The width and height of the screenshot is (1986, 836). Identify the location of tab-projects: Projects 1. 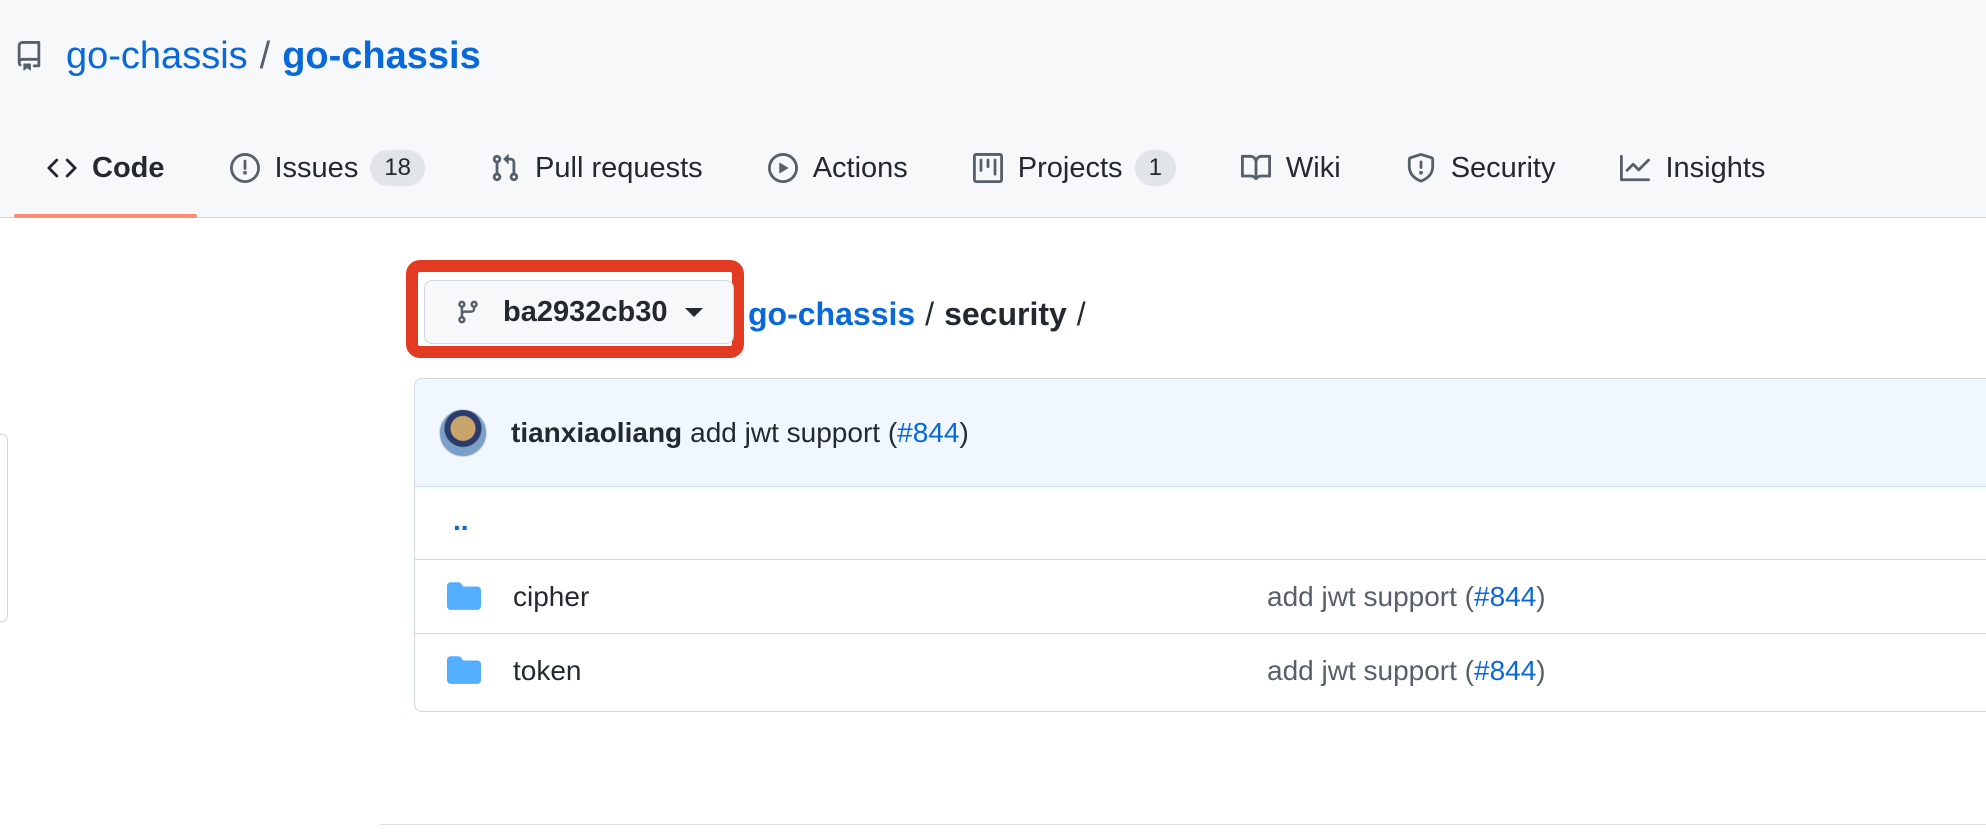
(1074, 168).